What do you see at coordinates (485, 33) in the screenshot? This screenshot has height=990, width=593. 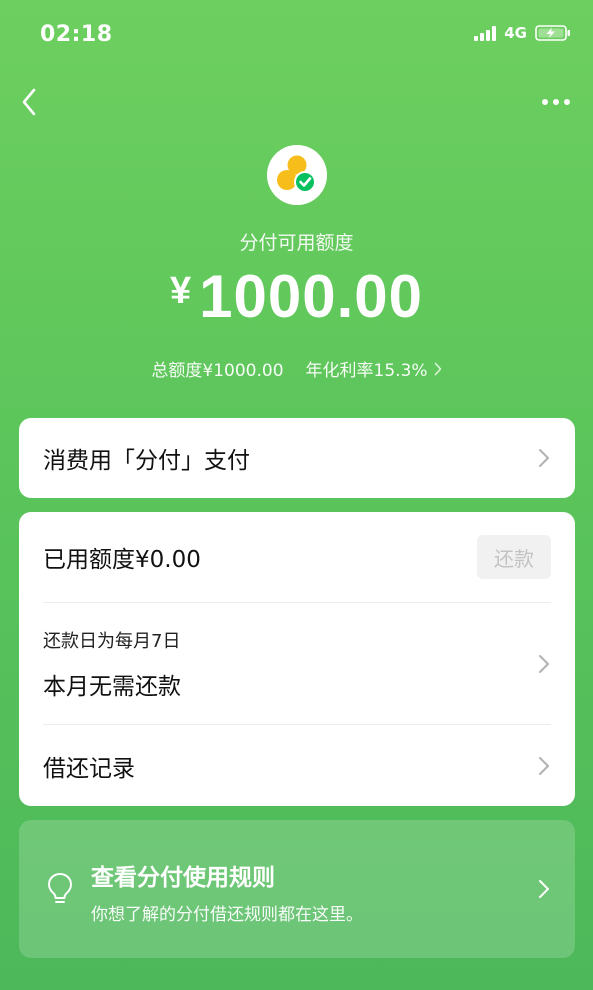 I see `signal-icon` at bounding box center [485, 33].